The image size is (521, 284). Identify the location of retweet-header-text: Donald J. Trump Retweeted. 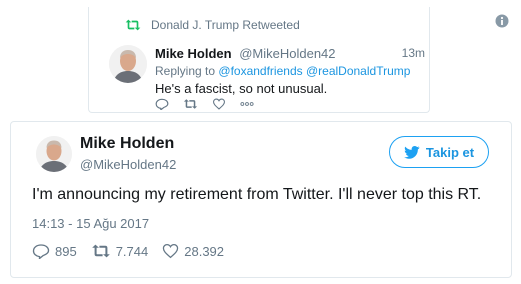
(225, 25).